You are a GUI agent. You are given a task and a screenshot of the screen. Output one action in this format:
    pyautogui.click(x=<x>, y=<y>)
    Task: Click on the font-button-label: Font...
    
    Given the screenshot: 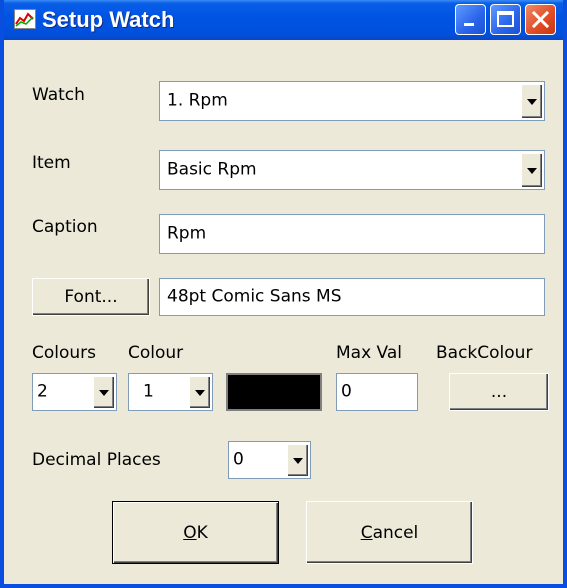 What is the action you would take?
    pyautogui.click(x=91, y=297)
    